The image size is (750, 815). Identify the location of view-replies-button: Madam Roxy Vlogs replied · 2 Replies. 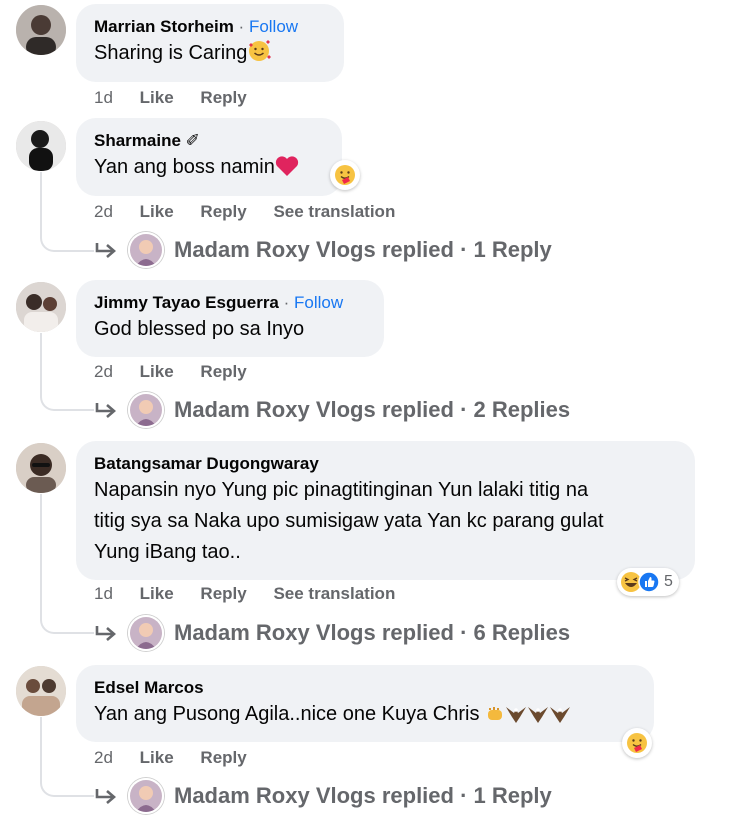
(332, 410).